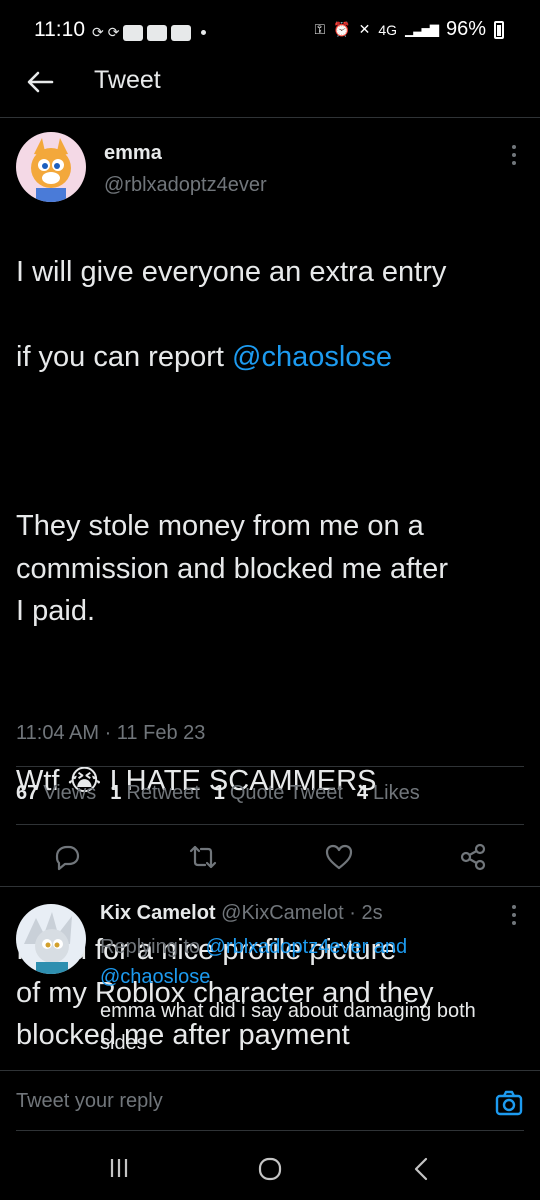 The width and height of the screenshot is (540, 1200). What do you see at coordinates (133, 153) in the screenshot?
I see `author-name: emma` at bounding box center [133, 153].